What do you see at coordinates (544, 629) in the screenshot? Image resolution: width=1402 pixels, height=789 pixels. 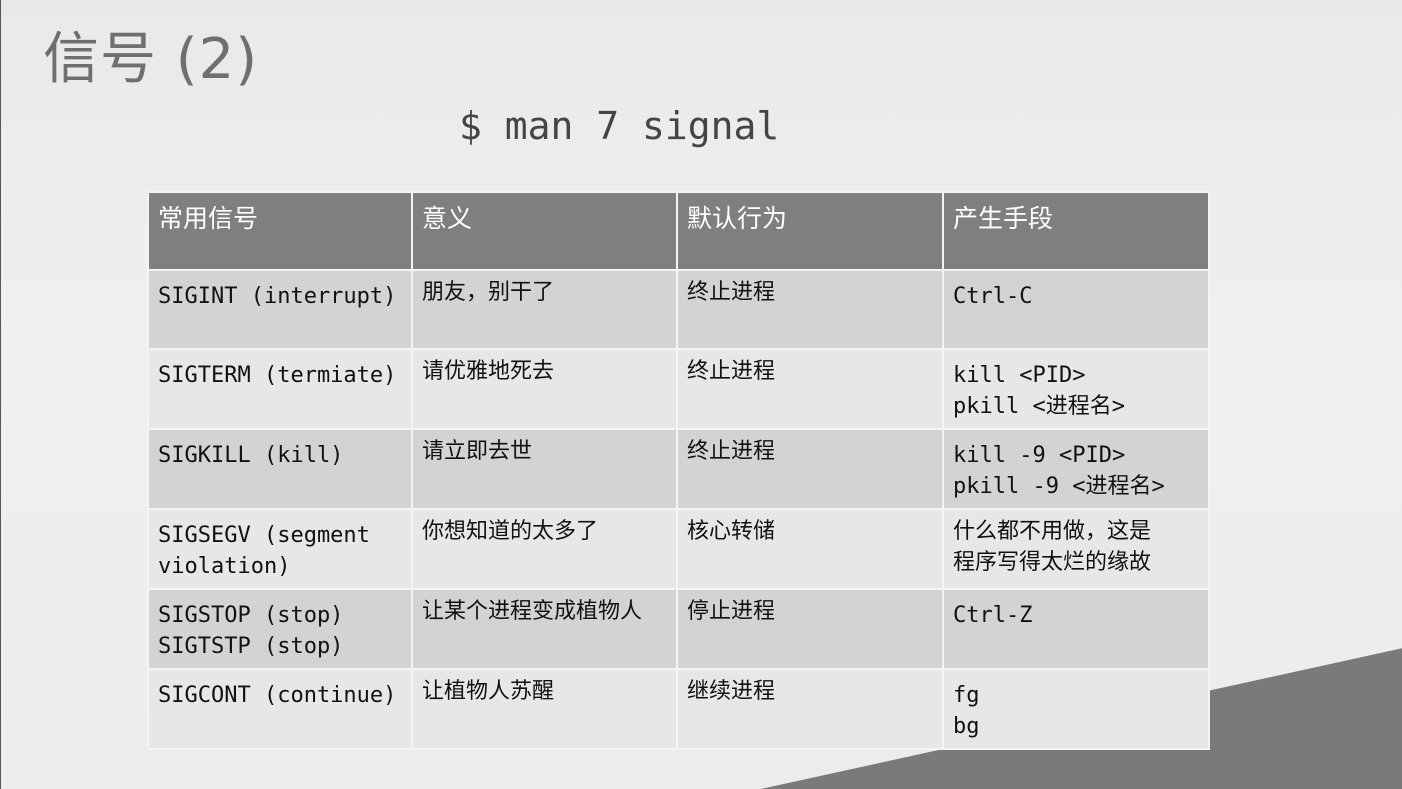 I see `meaning-cell: 让某个进程变成植物人` at bounding box center [544, 629].